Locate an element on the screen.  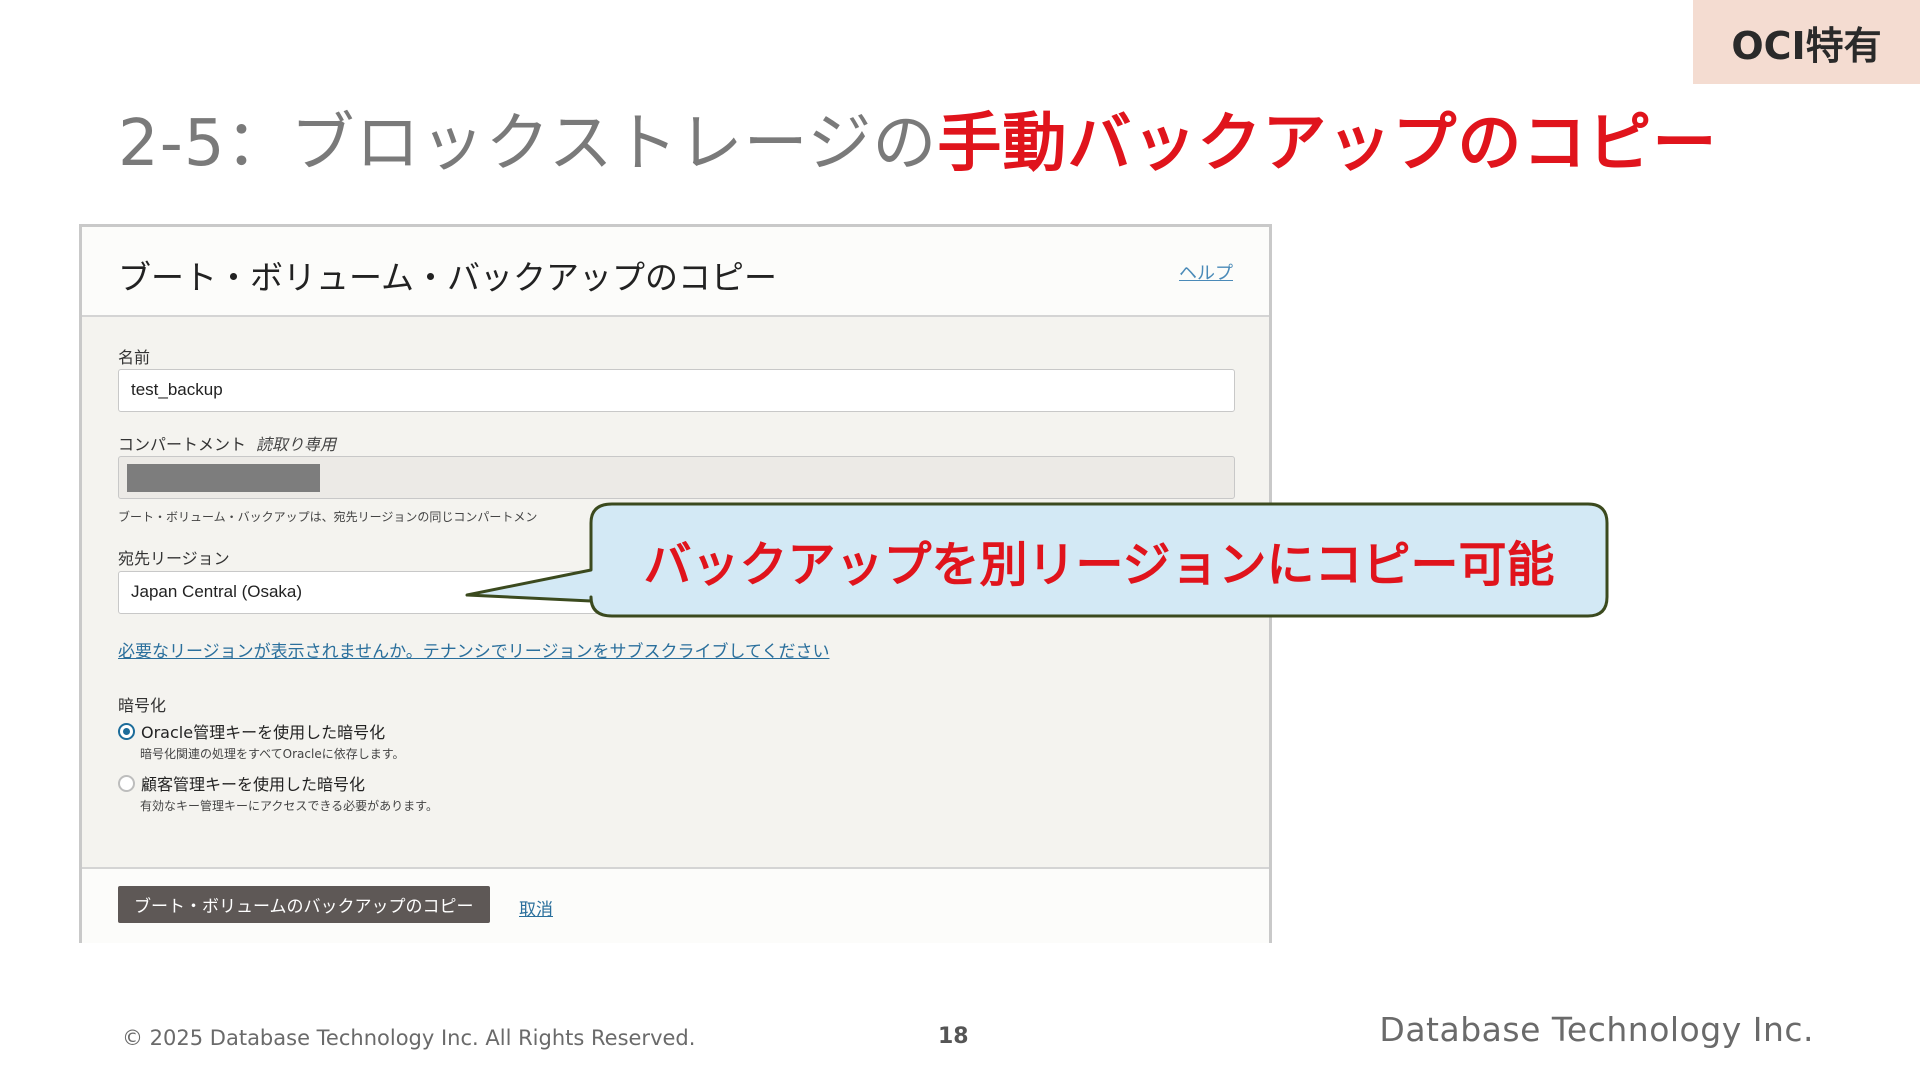
oci-specific-tag: OCI特有 is located at coordinates (1806, 42).